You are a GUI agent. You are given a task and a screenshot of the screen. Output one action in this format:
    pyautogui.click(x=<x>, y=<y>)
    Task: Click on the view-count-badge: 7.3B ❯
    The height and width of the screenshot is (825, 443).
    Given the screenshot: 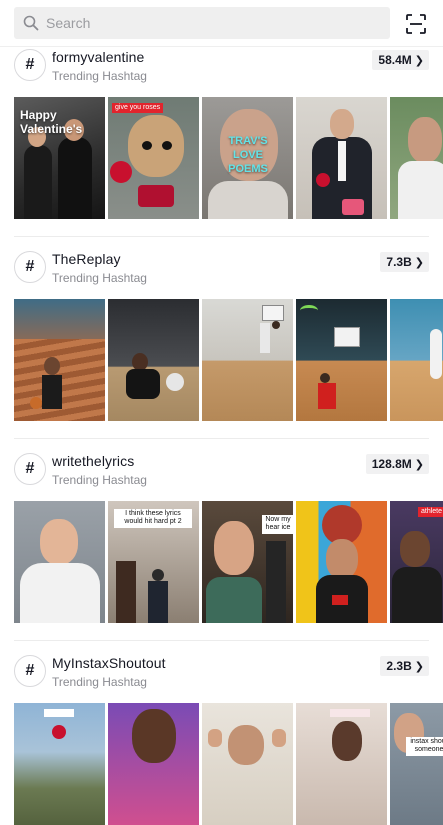 What is the action you would take?
    pyautogui.click(x=404, y=262)
    